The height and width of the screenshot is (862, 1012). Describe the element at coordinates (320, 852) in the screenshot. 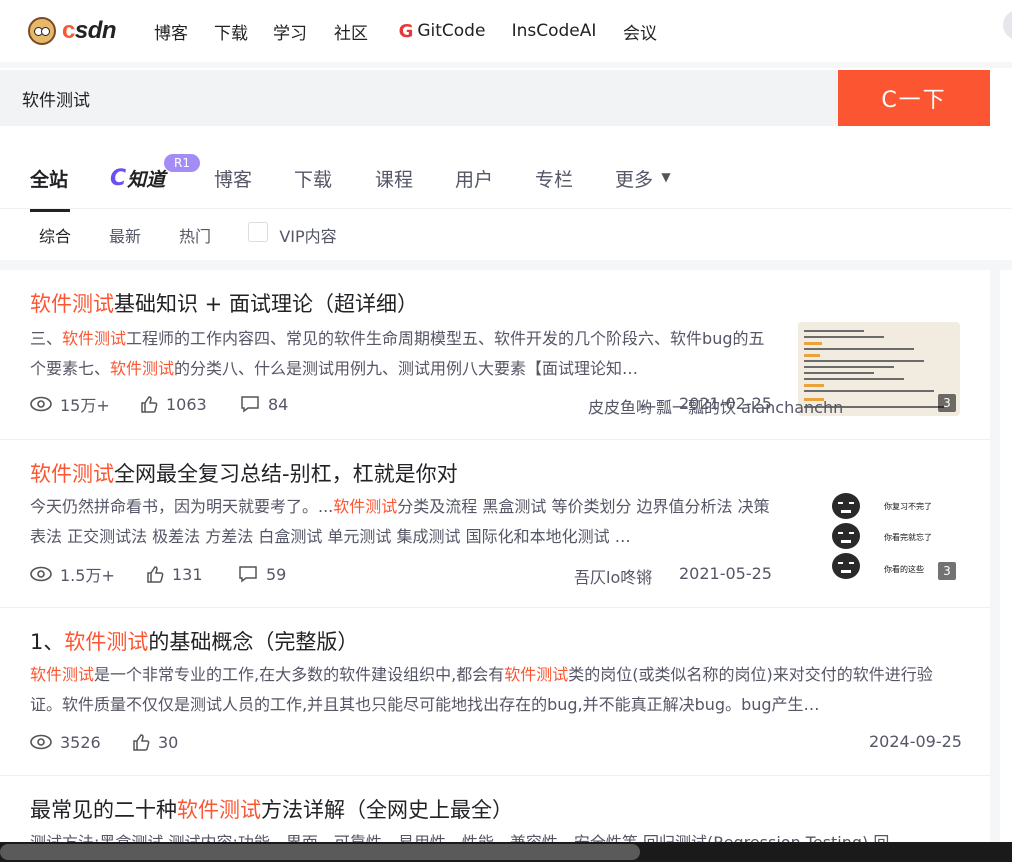

I see `scrollbar-thumb` at that location.